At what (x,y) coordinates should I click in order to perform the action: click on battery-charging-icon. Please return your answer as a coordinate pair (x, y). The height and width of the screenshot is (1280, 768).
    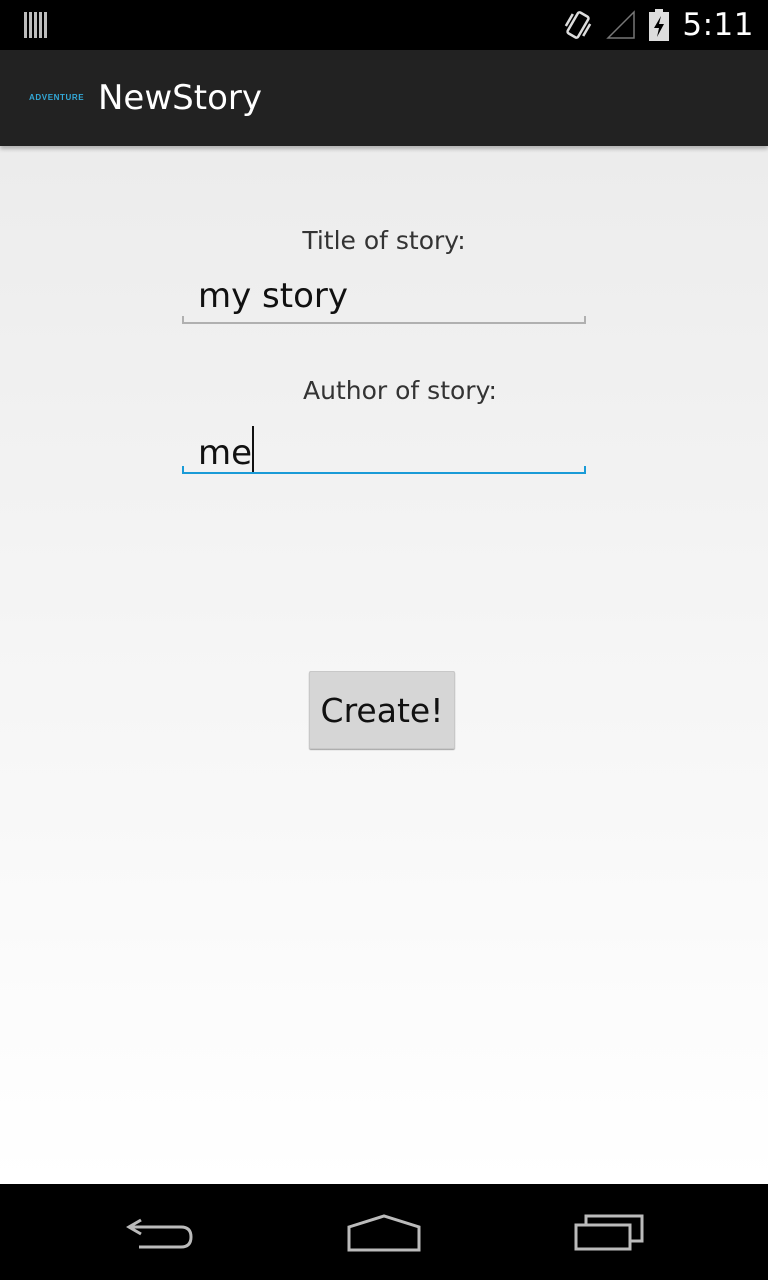
    Looking at the image, I should click on (659, 25).